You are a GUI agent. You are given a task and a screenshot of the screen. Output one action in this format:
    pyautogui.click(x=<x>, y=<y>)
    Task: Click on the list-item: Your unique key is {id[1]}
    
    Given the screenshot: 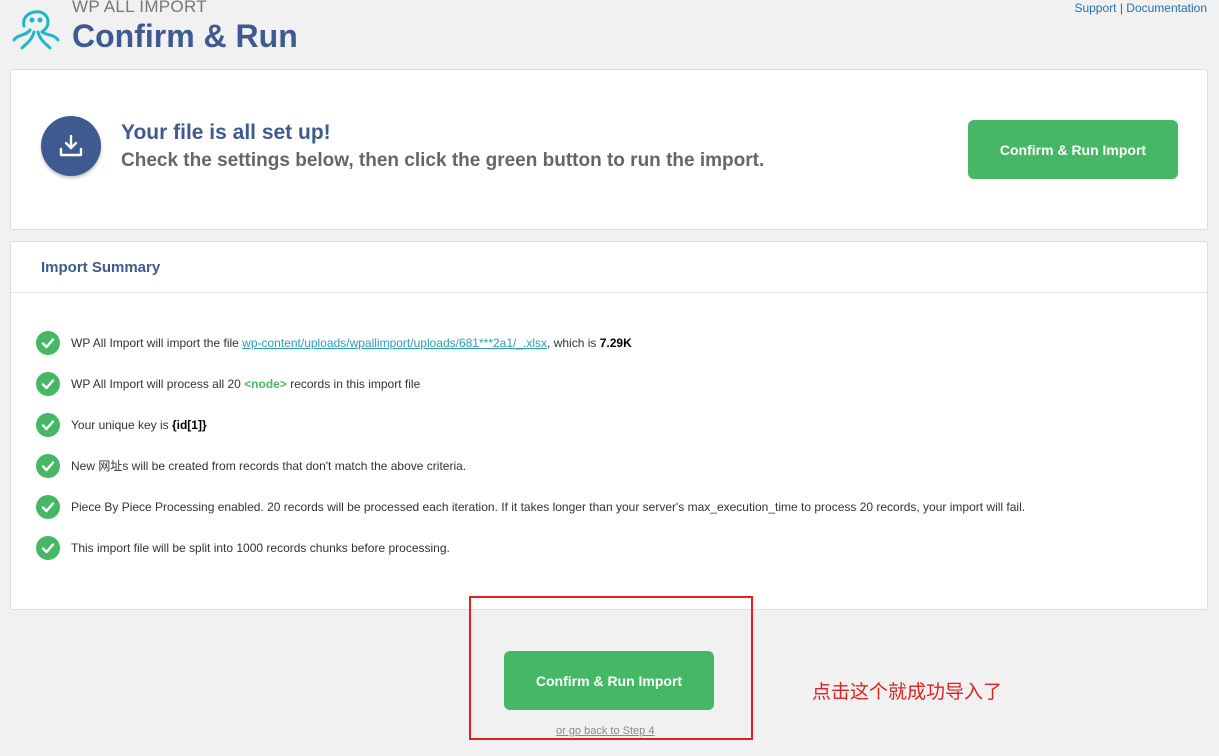 What is the action you would take?
    pyautogui.click(x=530, y=424)
    